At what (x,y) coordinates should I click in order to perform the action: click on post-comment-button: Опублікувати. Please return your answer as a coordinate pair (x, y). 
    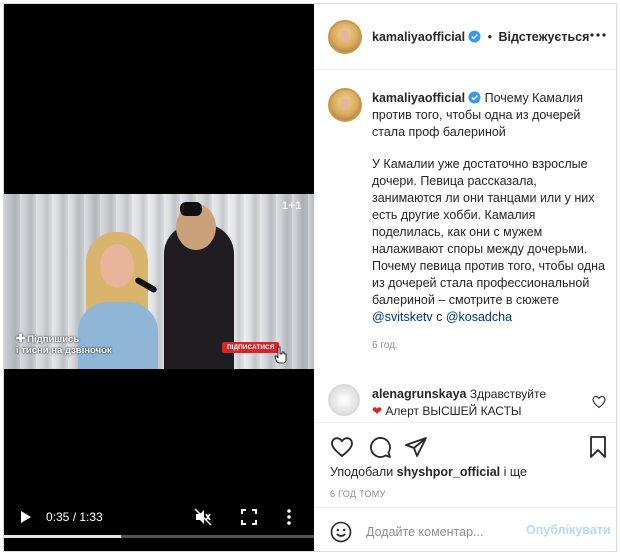
    Looking at the image, I should click on (568, 530).